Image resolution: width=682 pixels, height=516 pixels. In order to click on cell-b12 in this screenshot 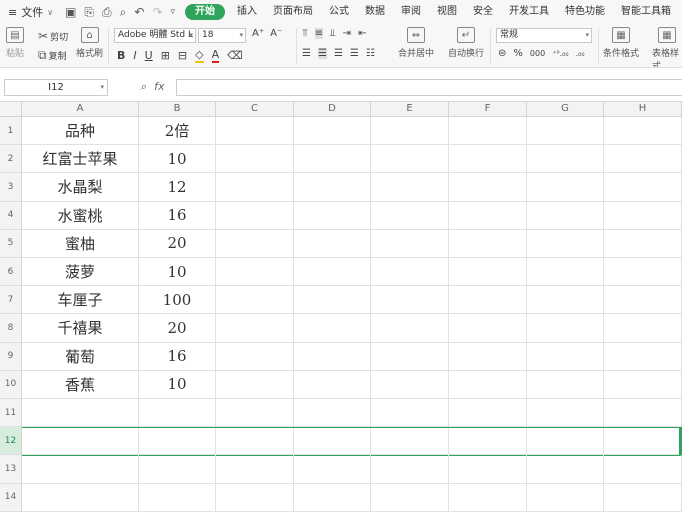, I will do `click(177, 441)`.